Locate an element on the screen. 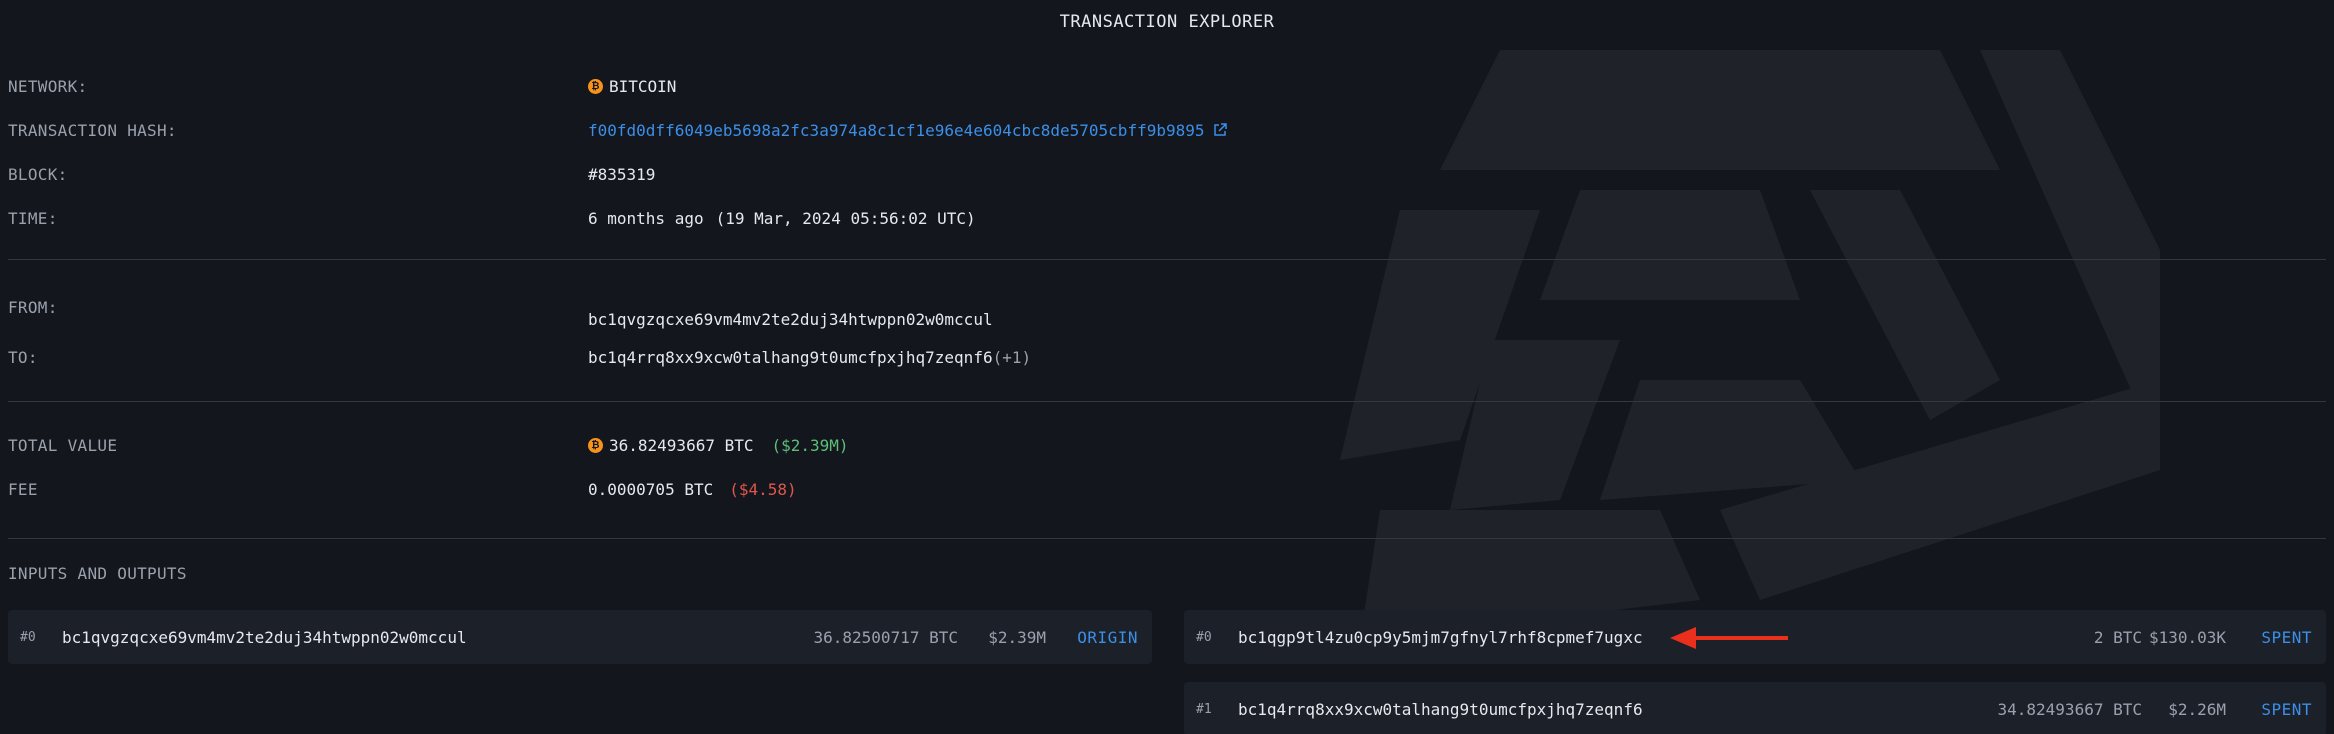 This screenshot has width=2334, height=734. time-label: TIME: is located at coordinates (33, 218).